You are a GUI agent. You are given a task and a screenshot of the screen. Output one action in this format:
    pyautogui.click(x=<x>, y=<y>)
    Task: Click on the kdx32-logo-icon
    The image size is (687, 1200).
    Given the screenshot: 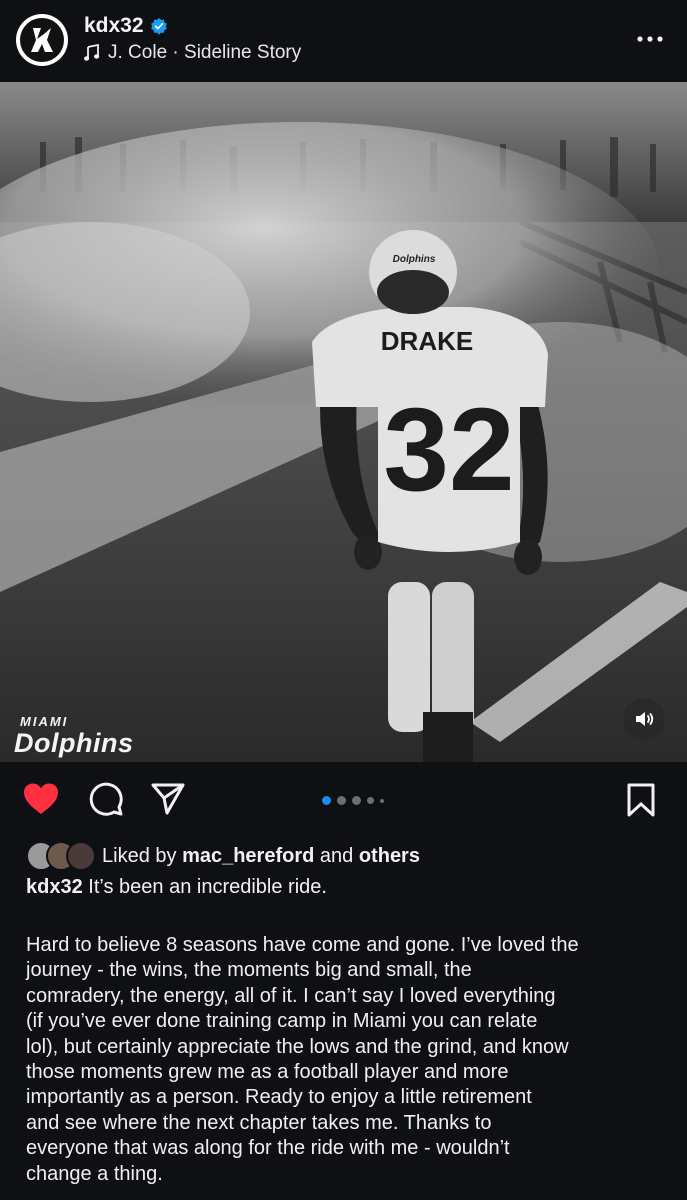 What is the action you would take?
    pyautogui.click(x=42, y=40)
    